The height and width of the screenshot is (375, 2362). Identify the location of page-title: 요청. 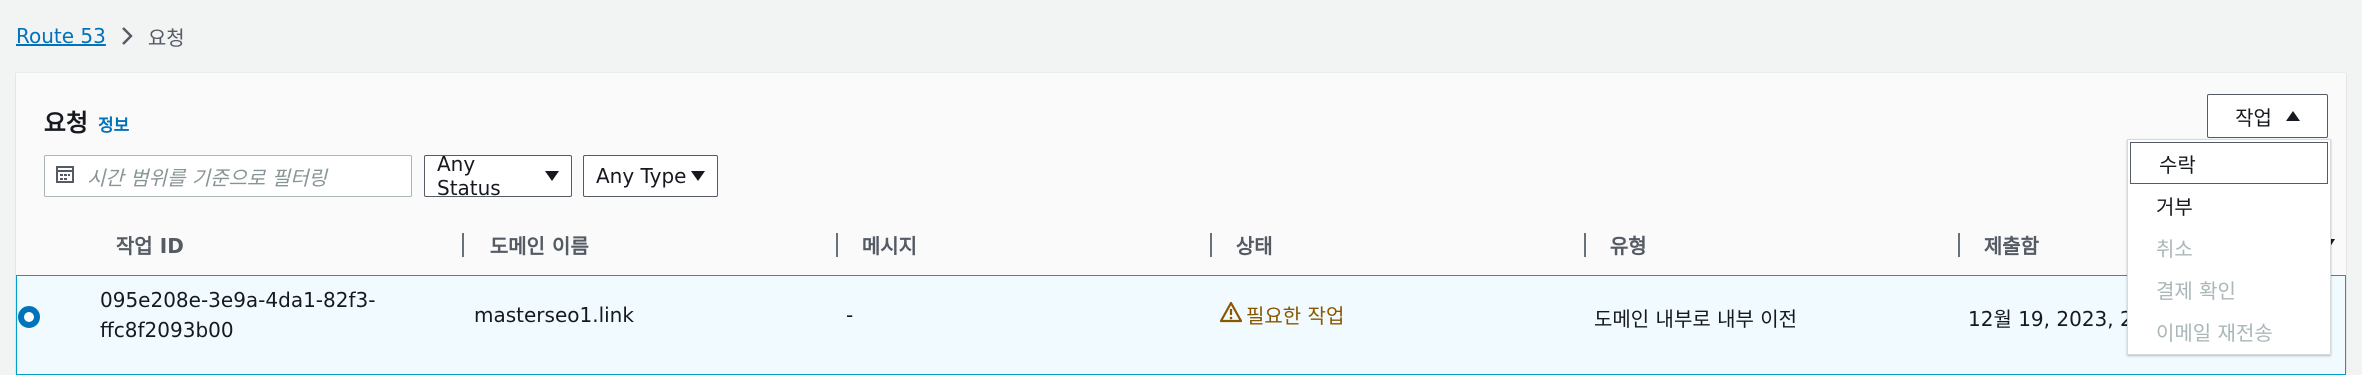
(66, 123).